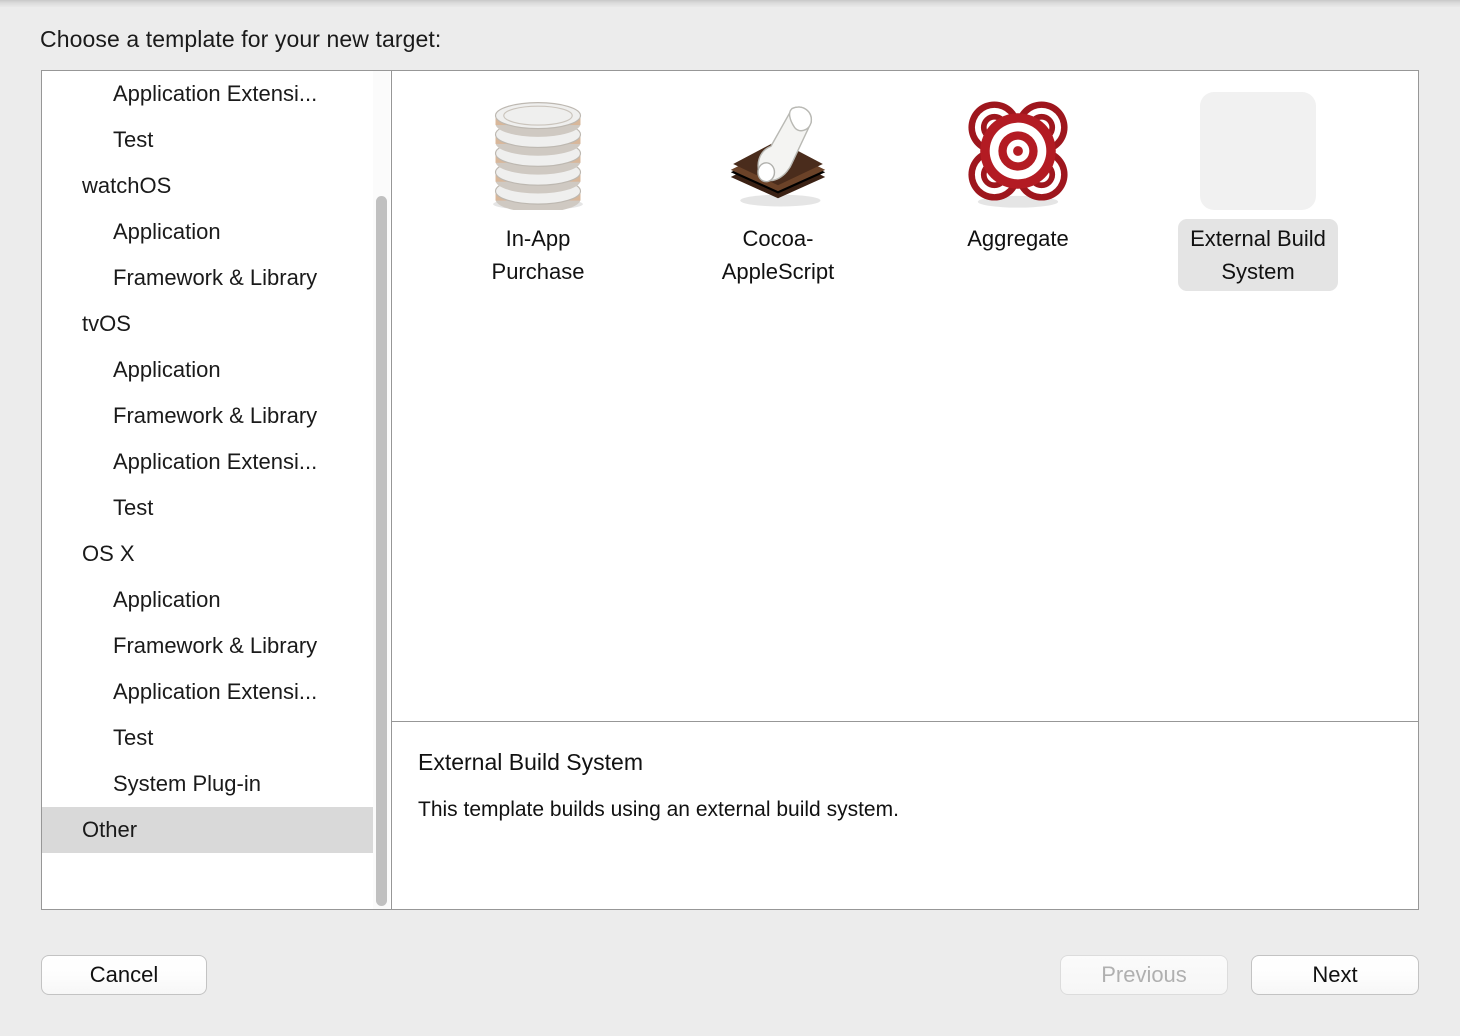  Describe the element at coordinates (208, 324) in the screenshot. I see `sidebar-item-tvos: tvOS` at that location.